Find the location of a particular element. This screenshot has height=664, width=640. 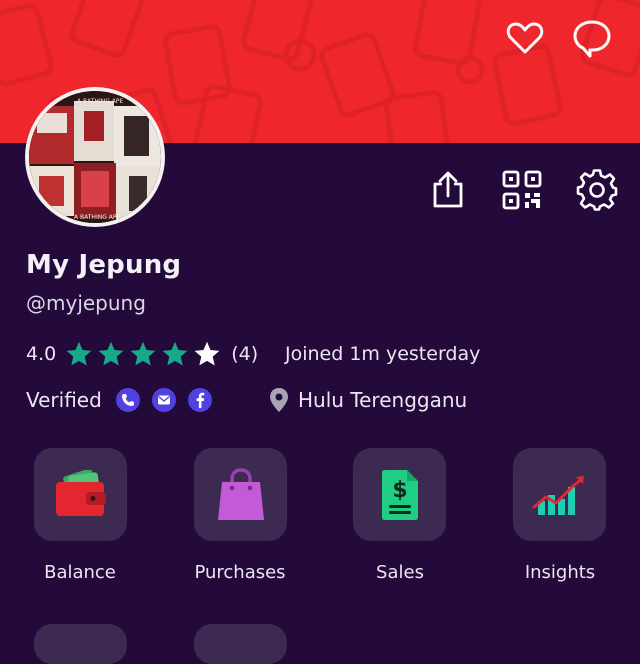

chart-trend-icon is located at coordinates (558, 495).